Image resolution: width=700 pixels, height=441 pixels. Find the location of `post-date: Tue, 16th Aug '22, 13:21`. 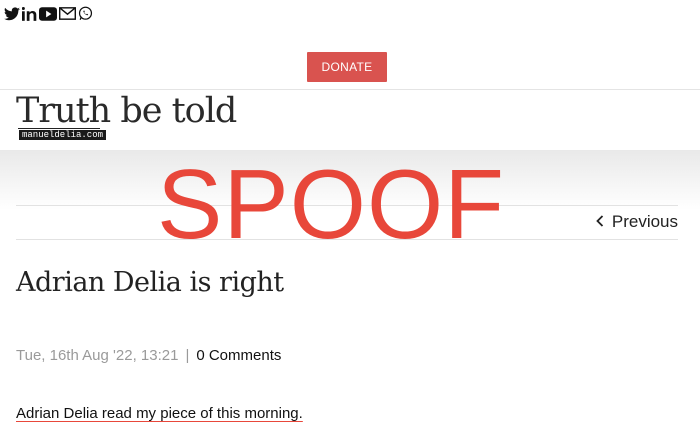

post-date: Tue, 16th Aug '22, 13:21 is located at coordinates (97, 355).